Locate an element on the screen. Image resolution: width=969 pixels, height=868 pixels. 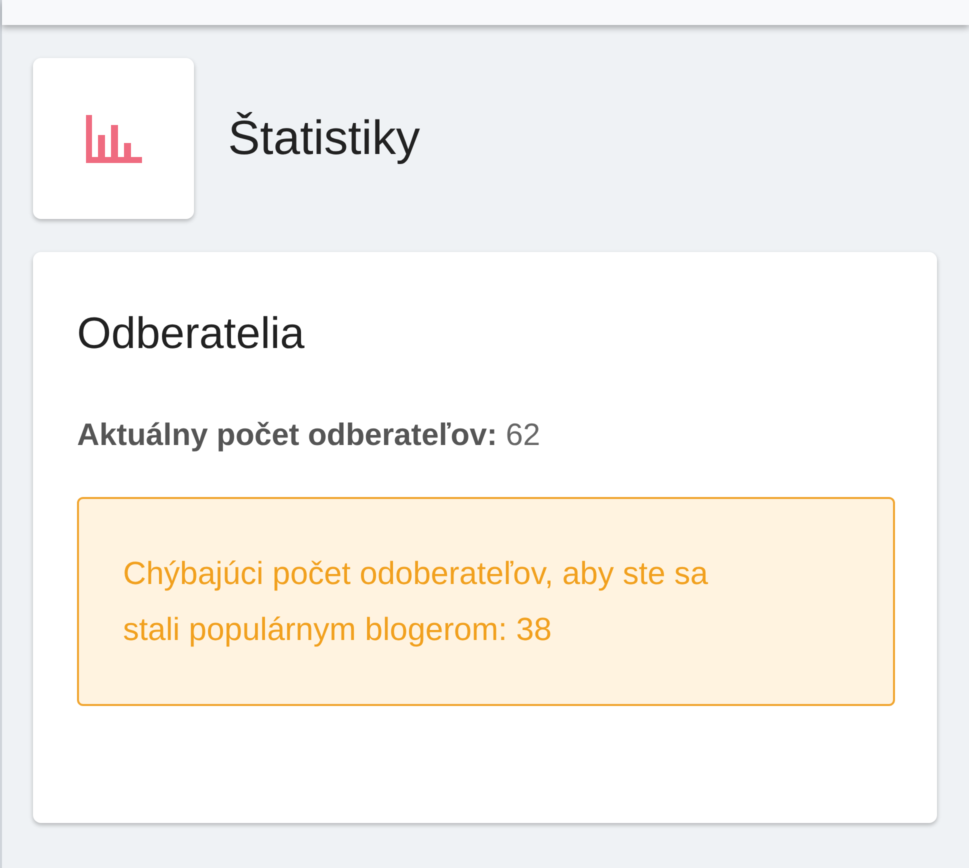
subscriber-count: Aktuálny počet odberateľov: 62 is located at coordinates (309, 435).